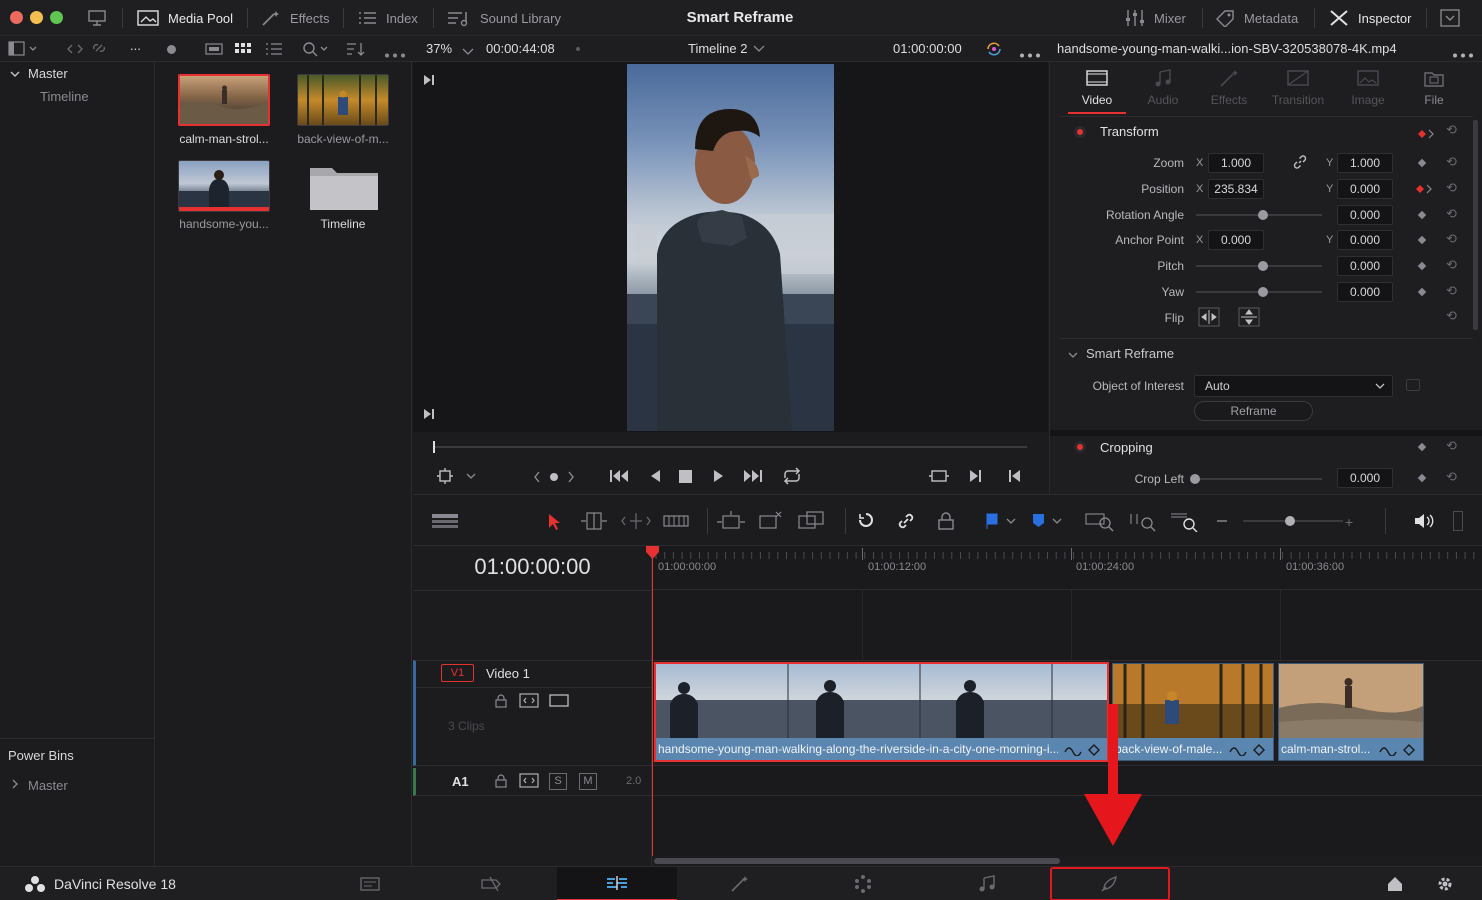  Describe the element at coordinates (1451, 130) in the screenshot. I see `reset-transform-icon: ⟲` at that location.